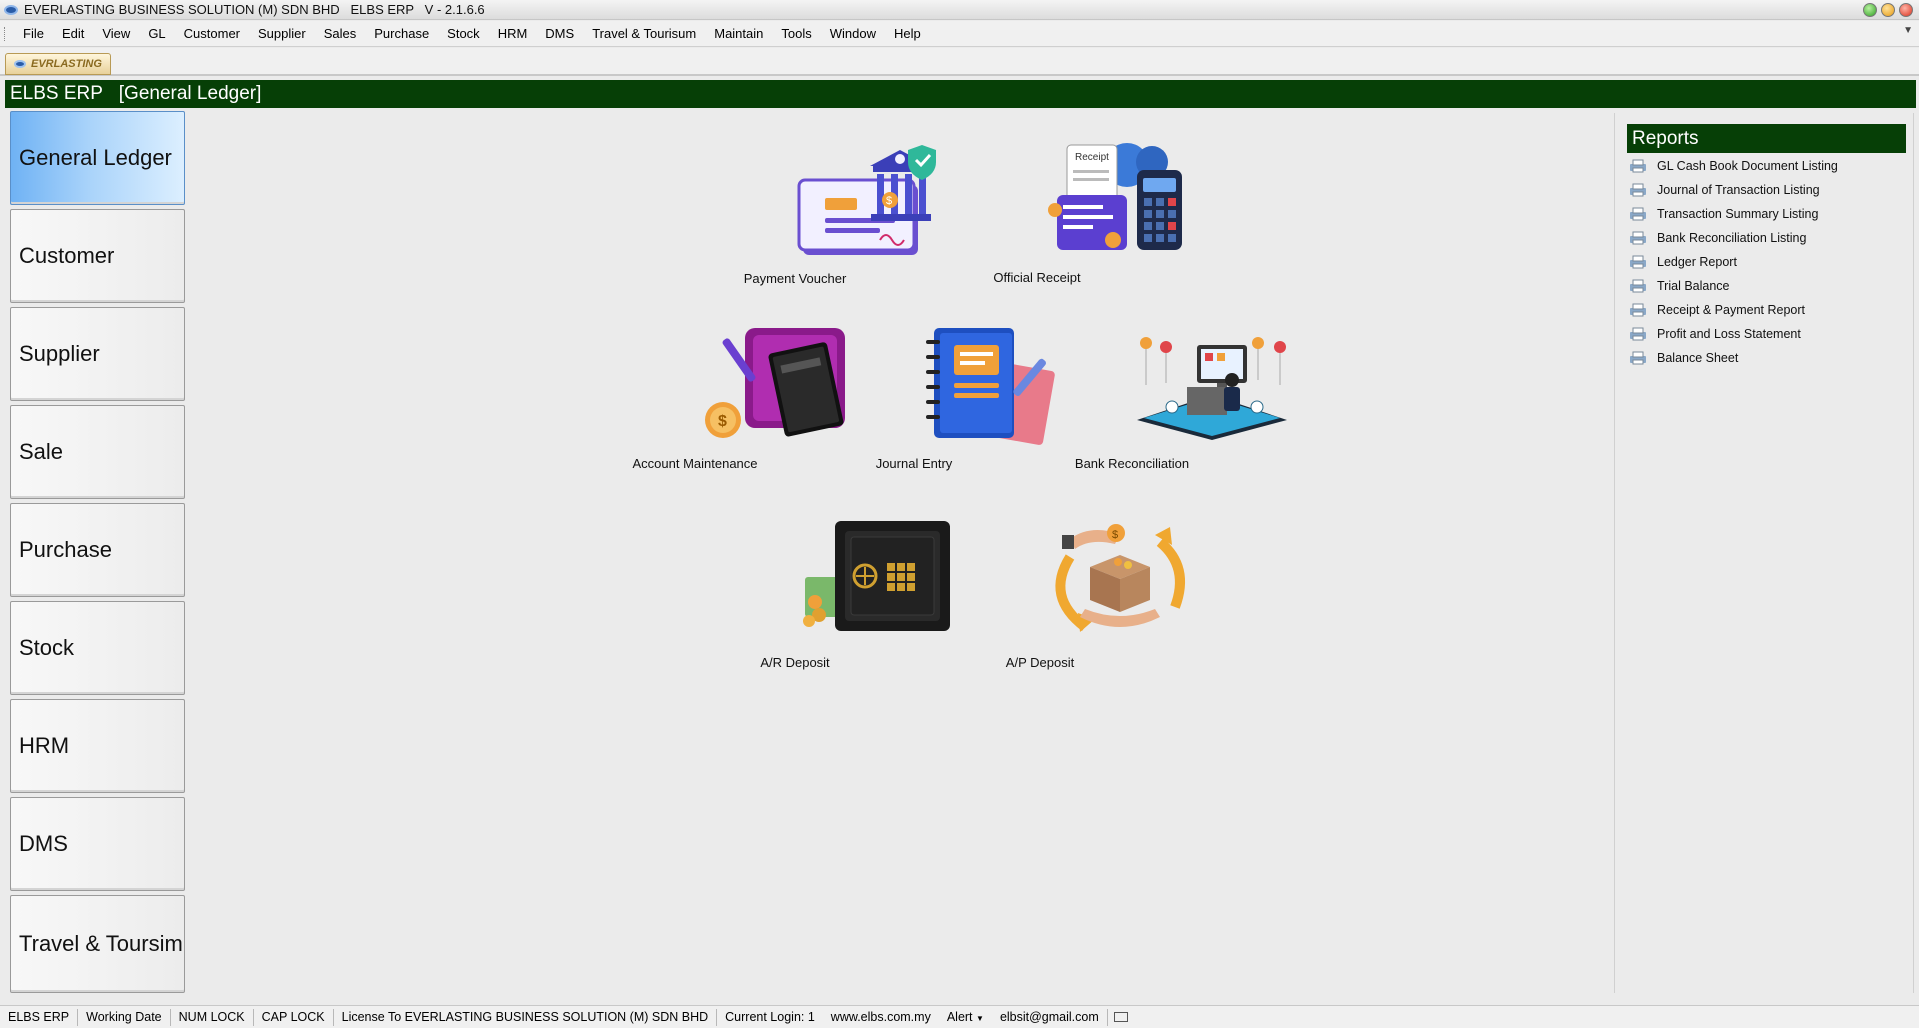  I want to click on header-module-name: [General Ledger], so click(190, 93).